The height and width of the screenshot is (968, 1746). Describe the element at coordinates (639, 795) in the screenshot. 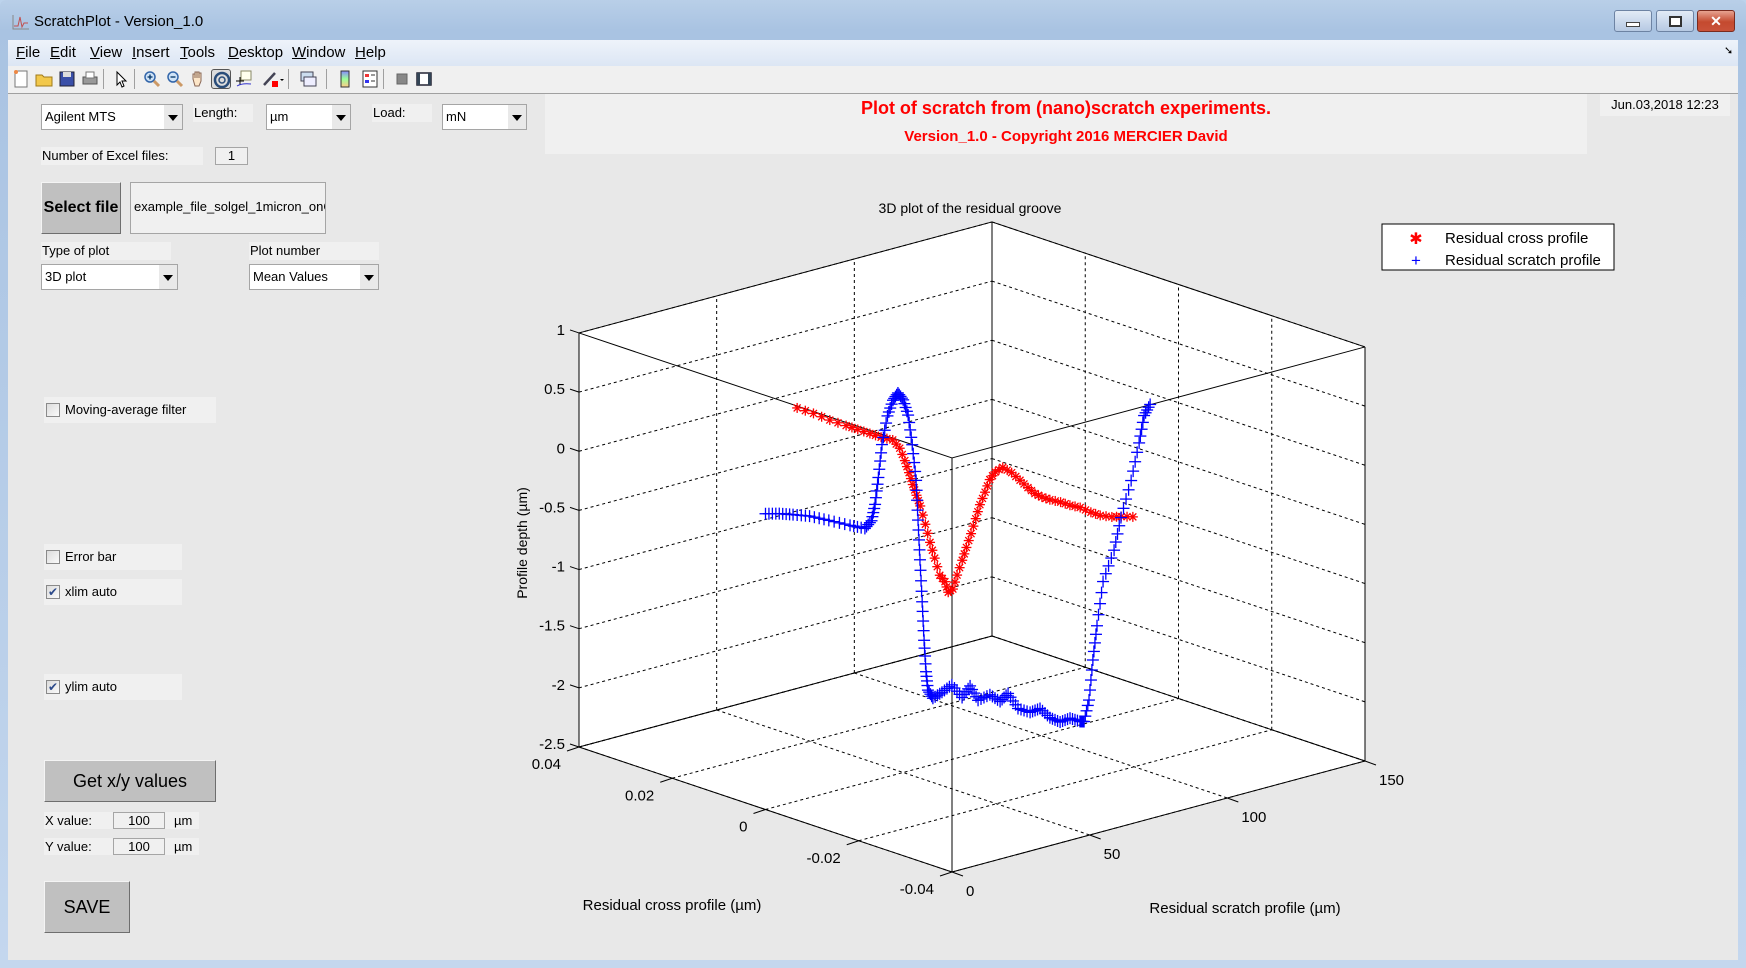

I see `x-tick-label: 0.02` at that location.